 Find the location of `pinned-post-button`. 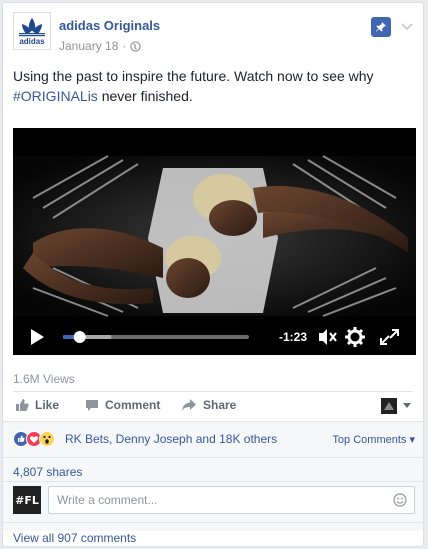

pinned-post-button is located at coordinates (381, 27).